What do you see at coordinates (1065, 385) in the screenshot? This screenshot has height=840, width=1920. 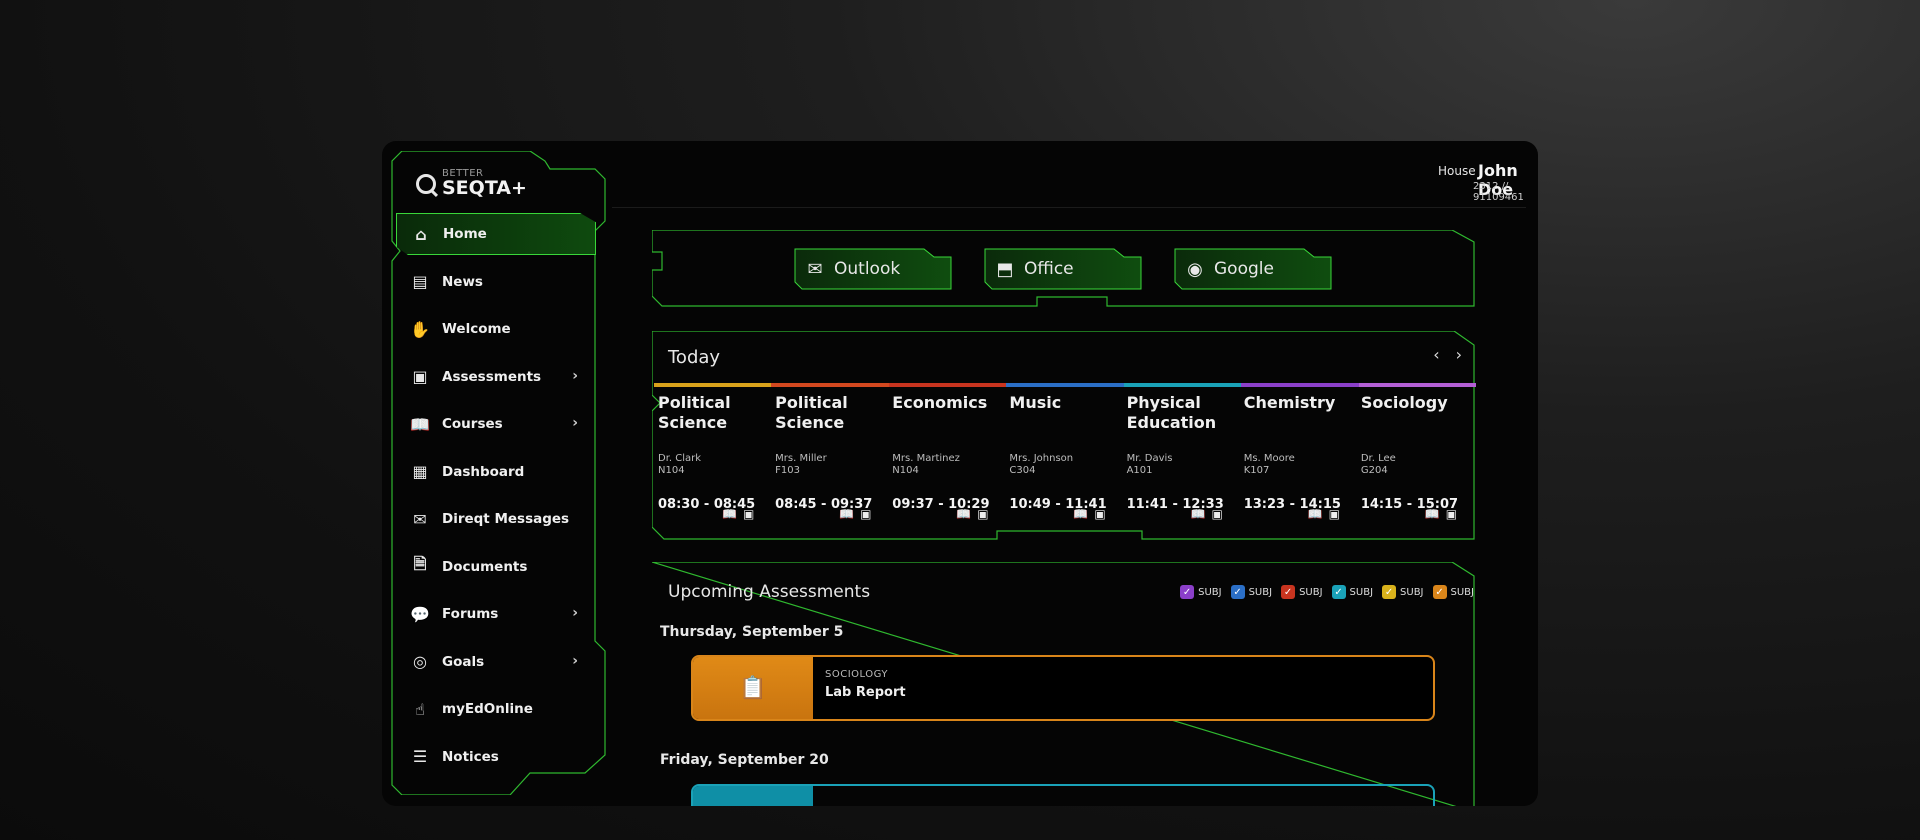 I see `lesson-color-bar` at bounding box center [1065, 385].